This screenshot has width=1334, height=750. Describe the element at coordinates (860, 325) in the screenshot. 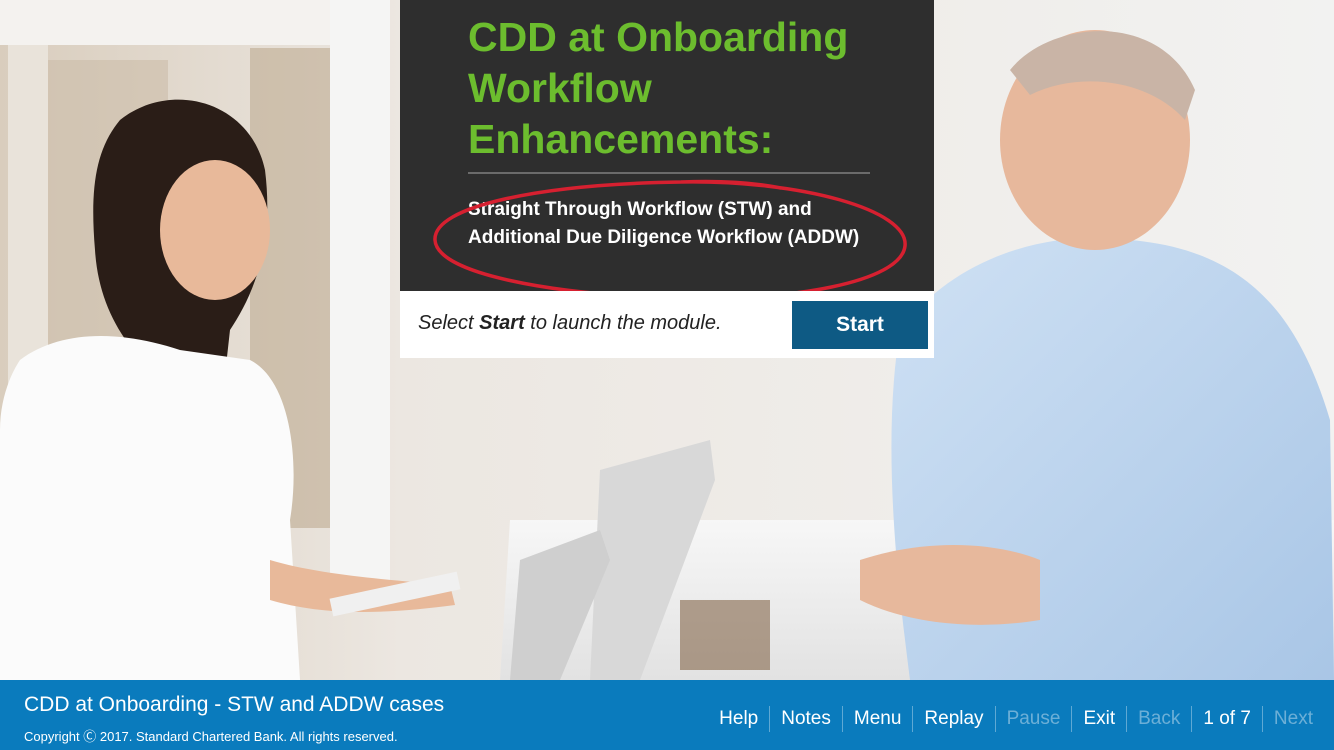

I see `start-button: Start` at that location.